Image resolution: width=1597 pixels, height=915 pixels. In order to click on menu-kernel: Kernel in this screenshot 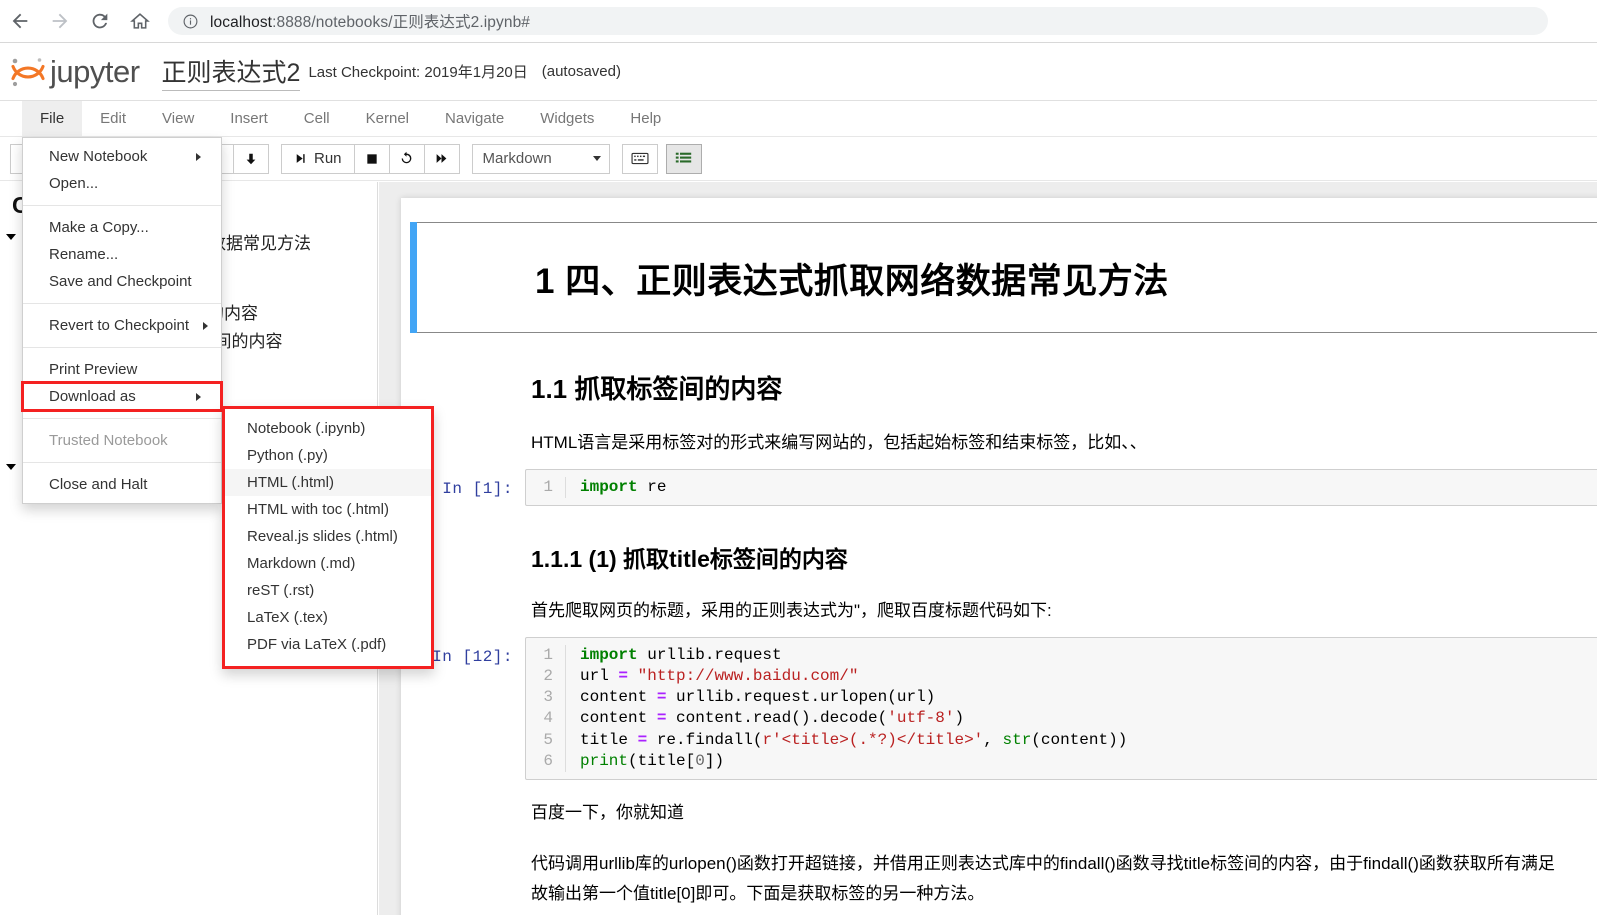, I will do `click(387, 118)`.